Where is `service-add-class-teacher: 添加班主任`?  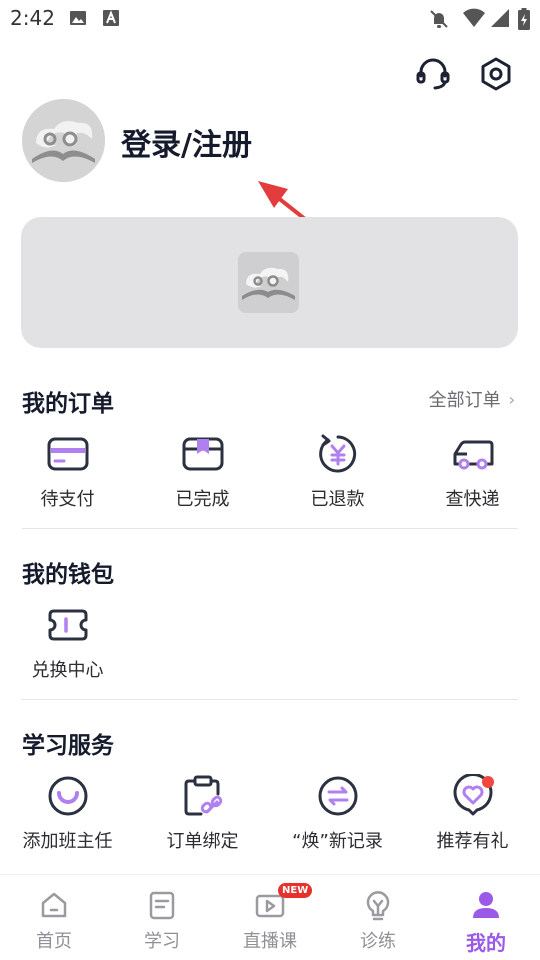
service-add-class-teacher: 添加班主任 is located at coordinates (67, 813).